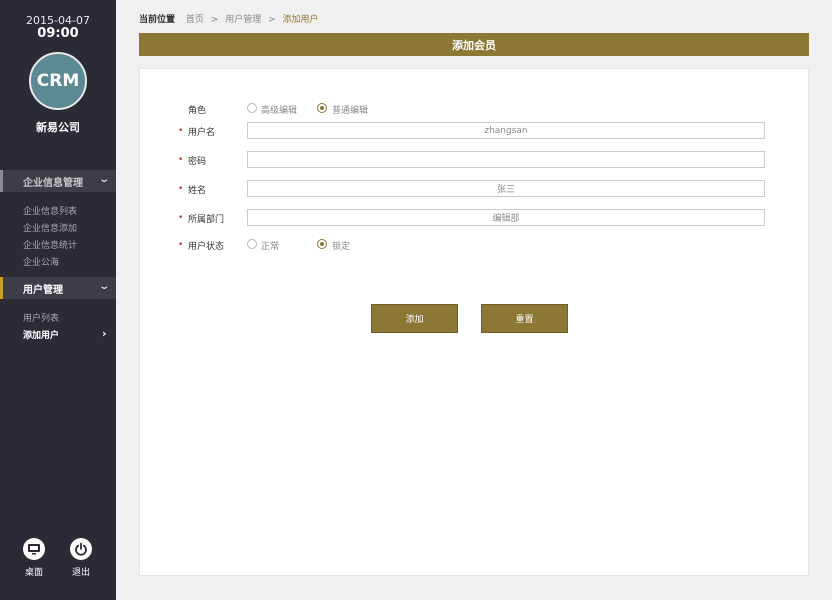 This screenshot has height=600, width=832. I want to click on status-radio-normal, so click(252, 244).